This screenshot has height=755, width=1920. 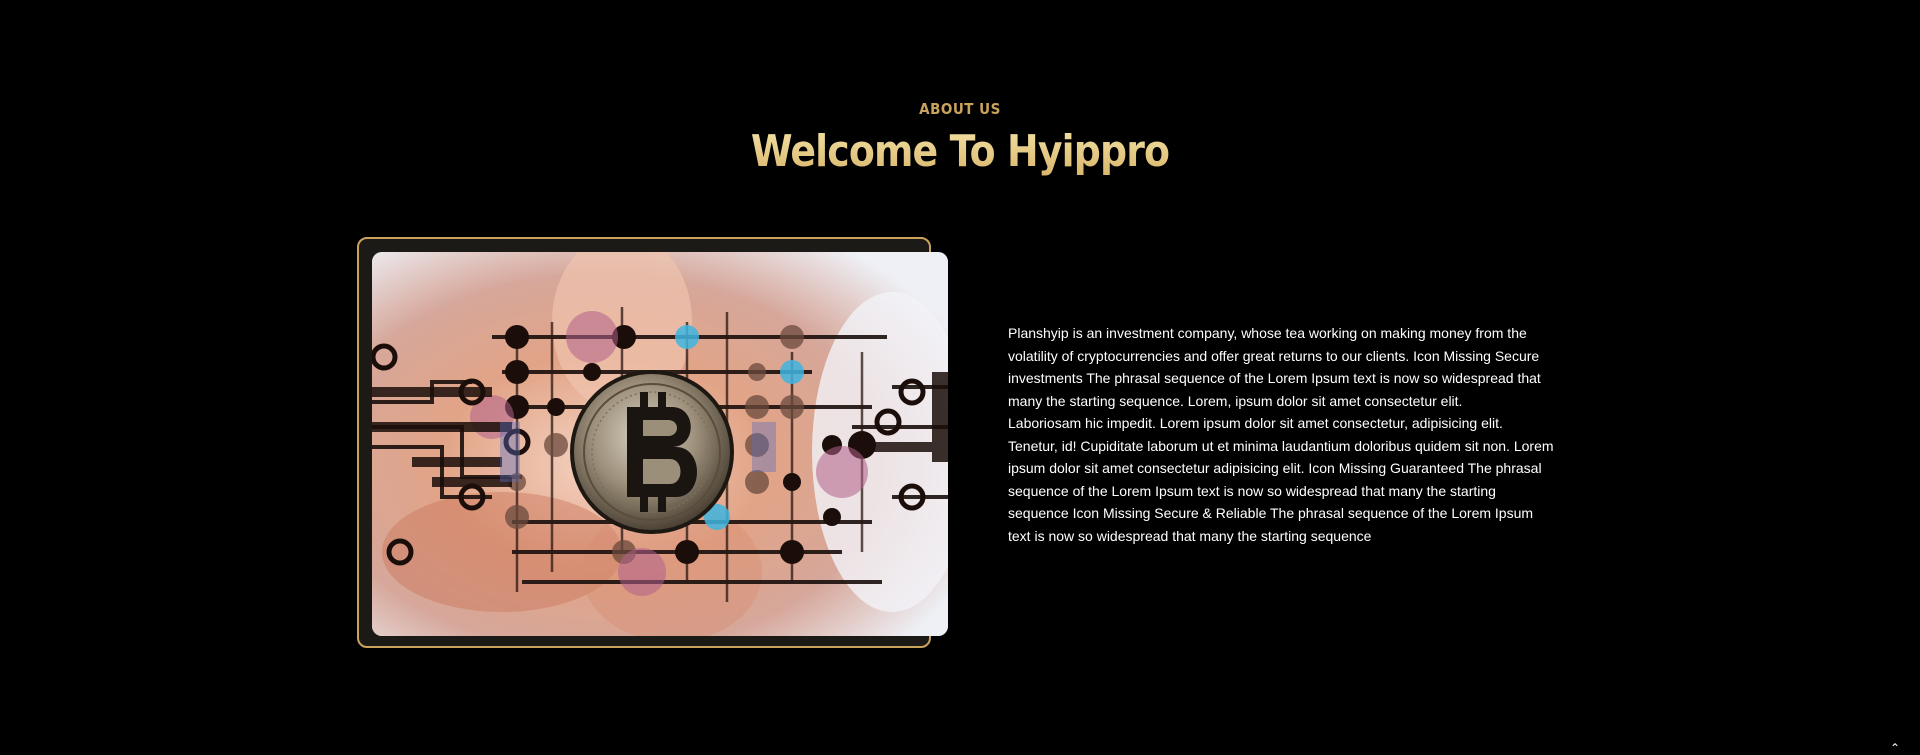 I want to click on scroll-to-top-button: ⌃, so click(x=1901, y=748).